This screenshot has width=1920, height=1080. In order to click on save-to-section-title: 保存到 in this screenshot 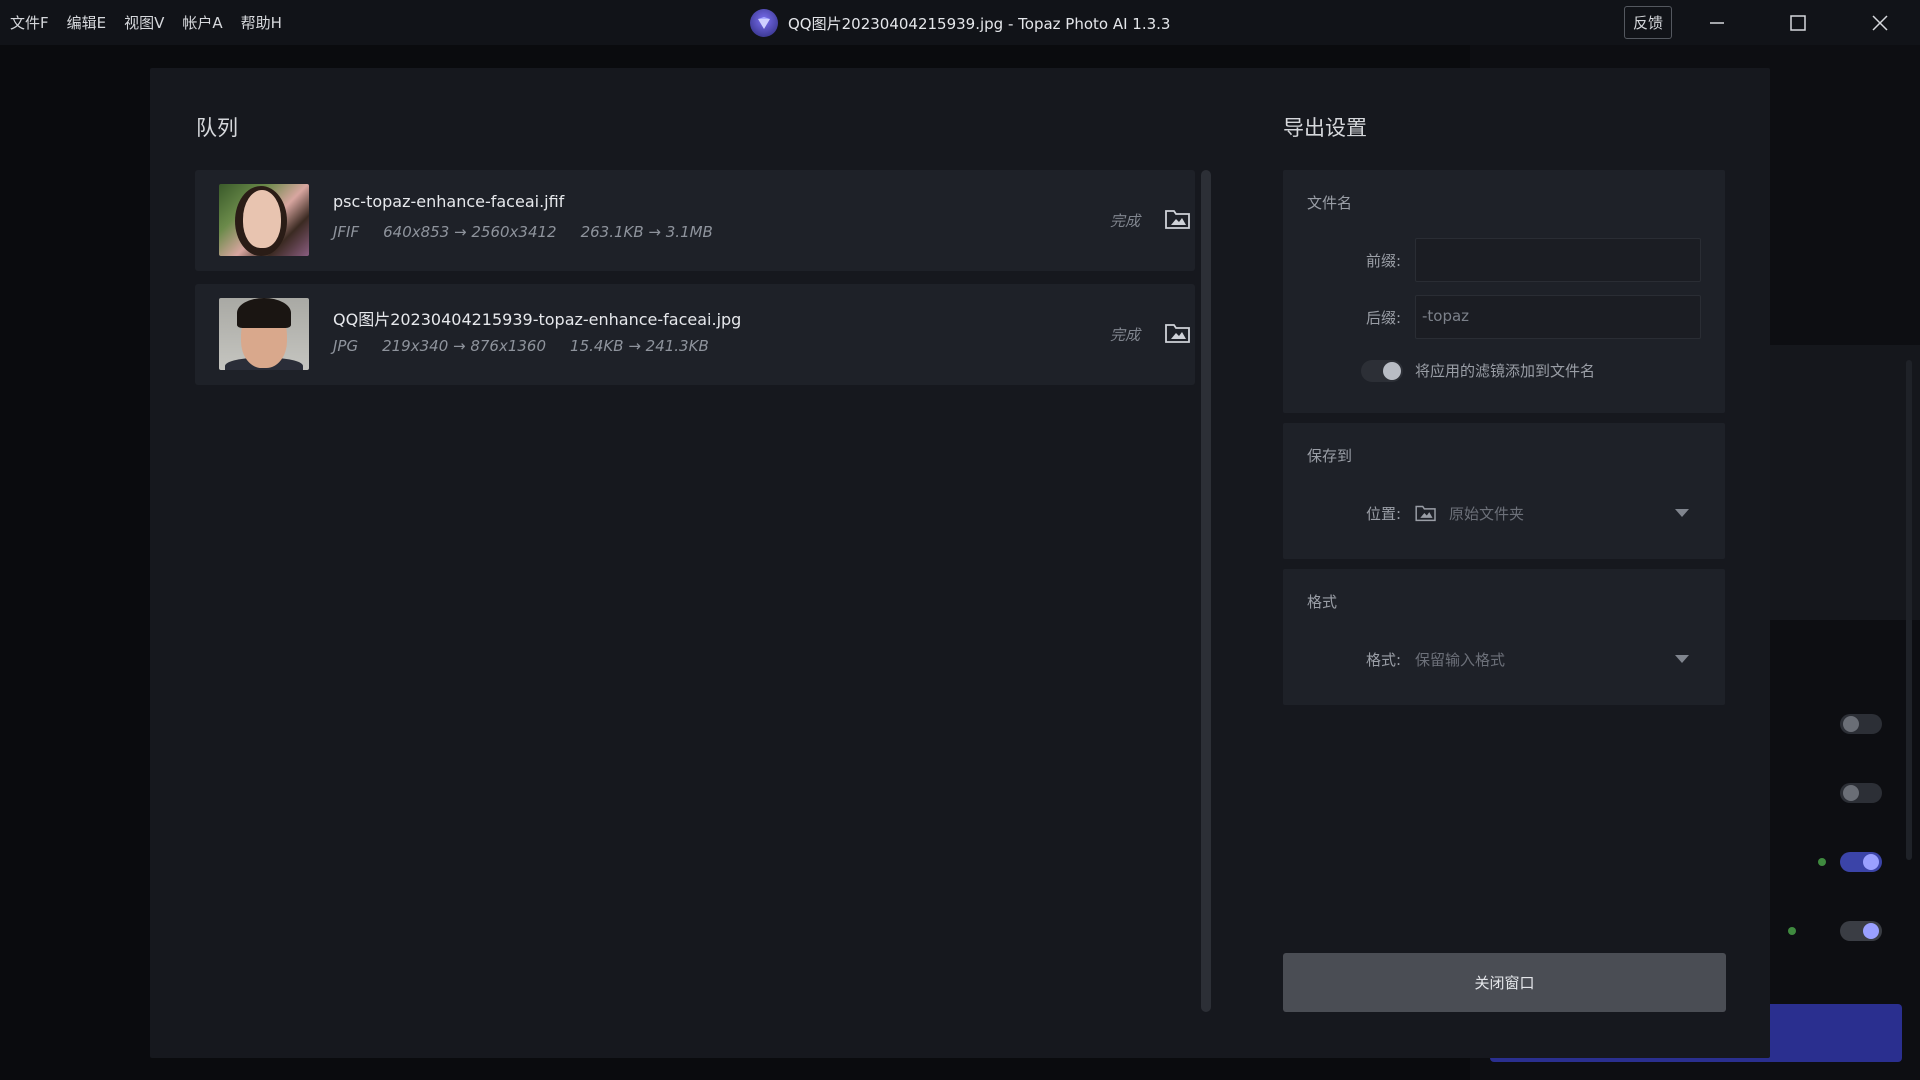, I will do `click(1330, 456)`.